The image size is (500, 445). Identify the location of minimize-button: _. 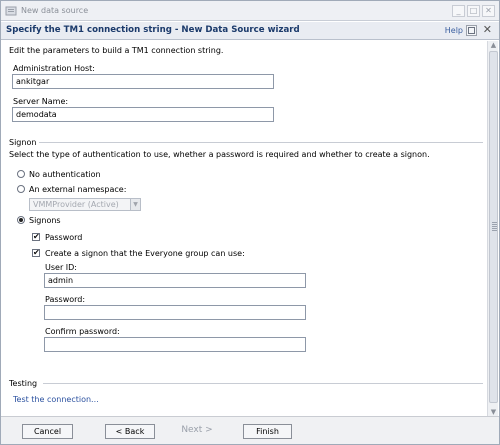
(458, 11).